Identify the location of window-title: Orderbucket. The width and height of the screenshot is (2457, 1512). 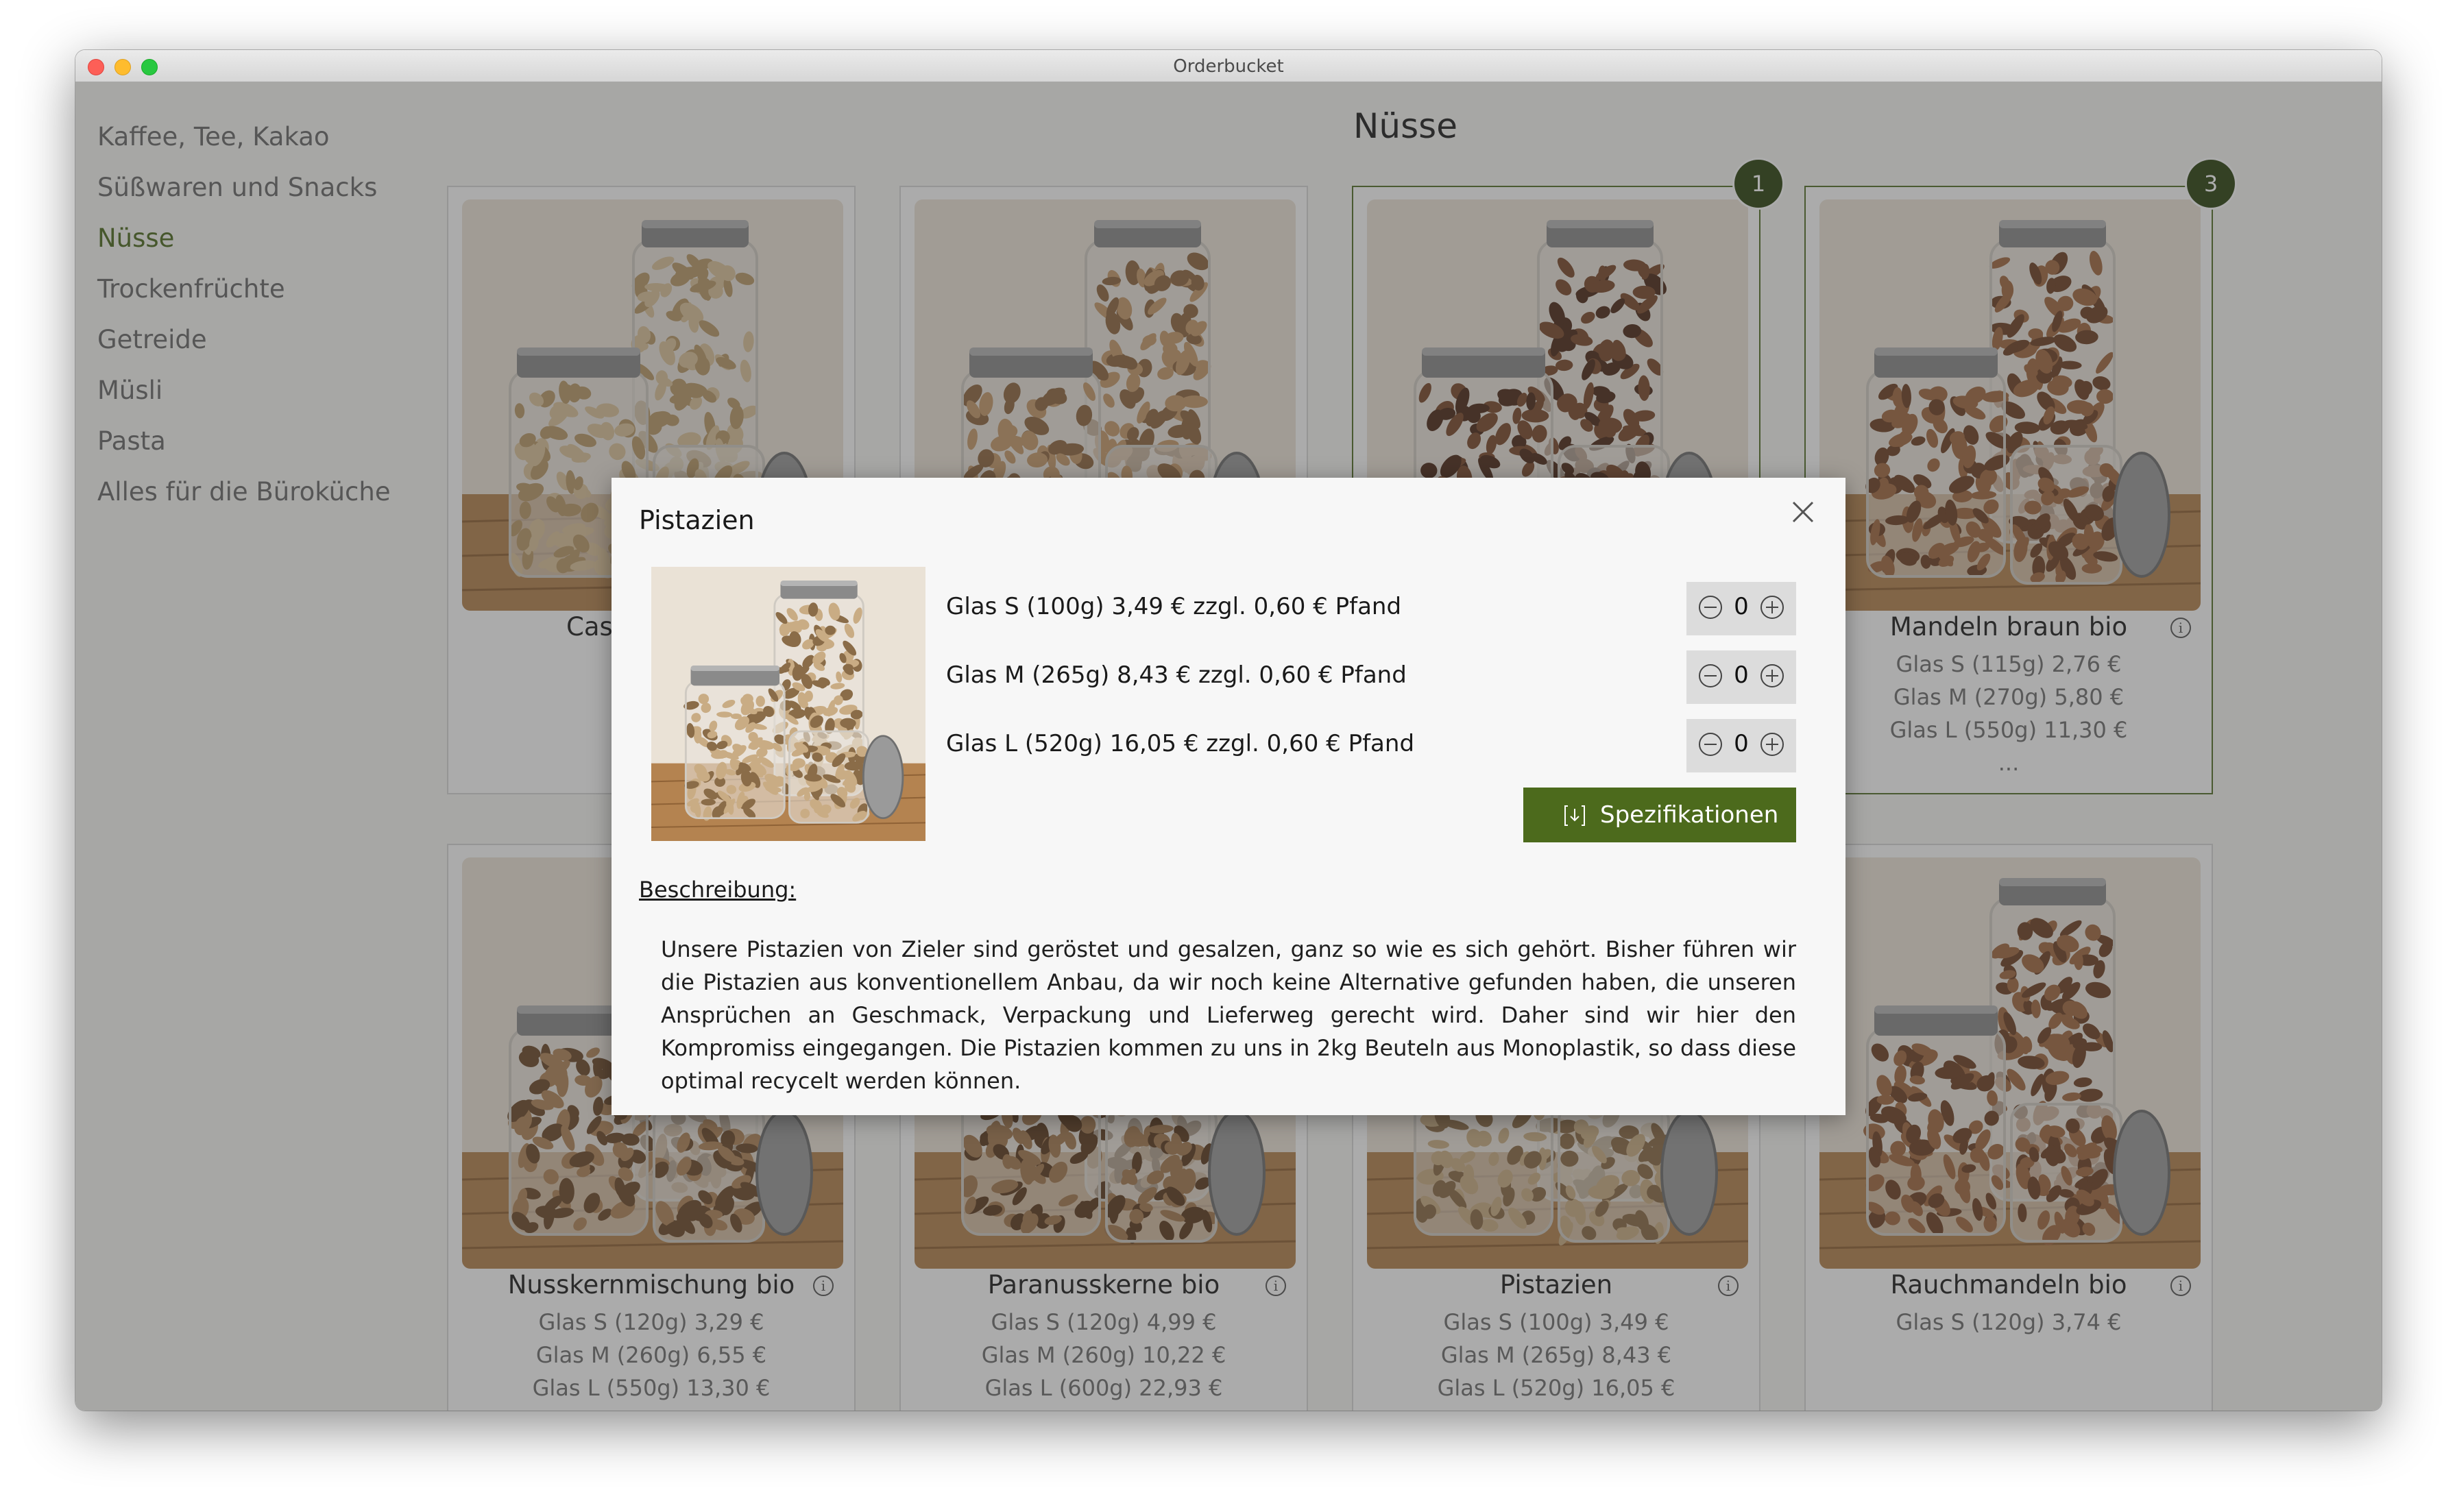
(1228, 66).